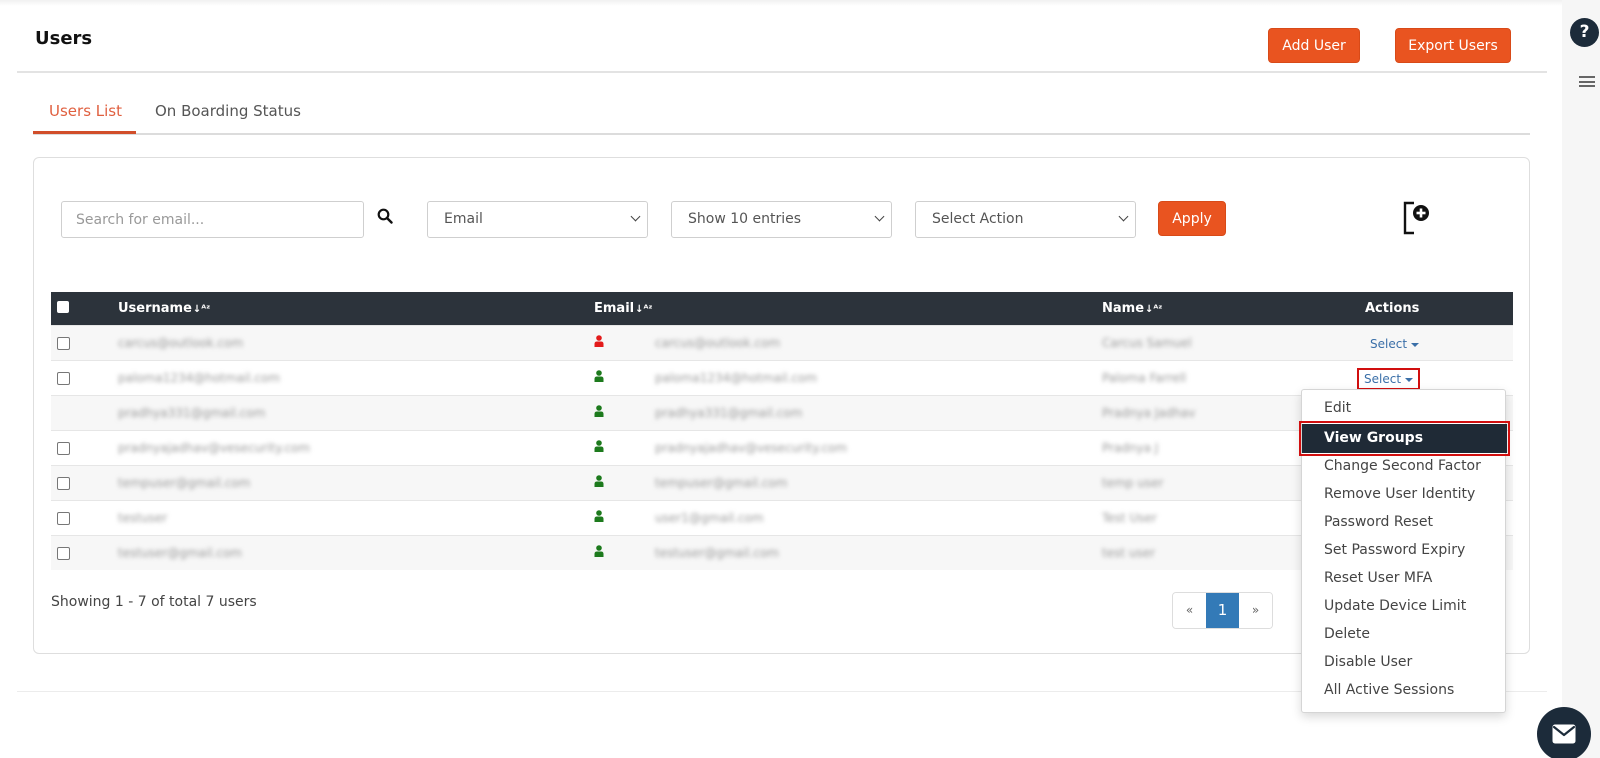 This screenshot has width=1600, height=758. I want to click on menu-item-password-reset: Password Reset, so click(1378, 522).